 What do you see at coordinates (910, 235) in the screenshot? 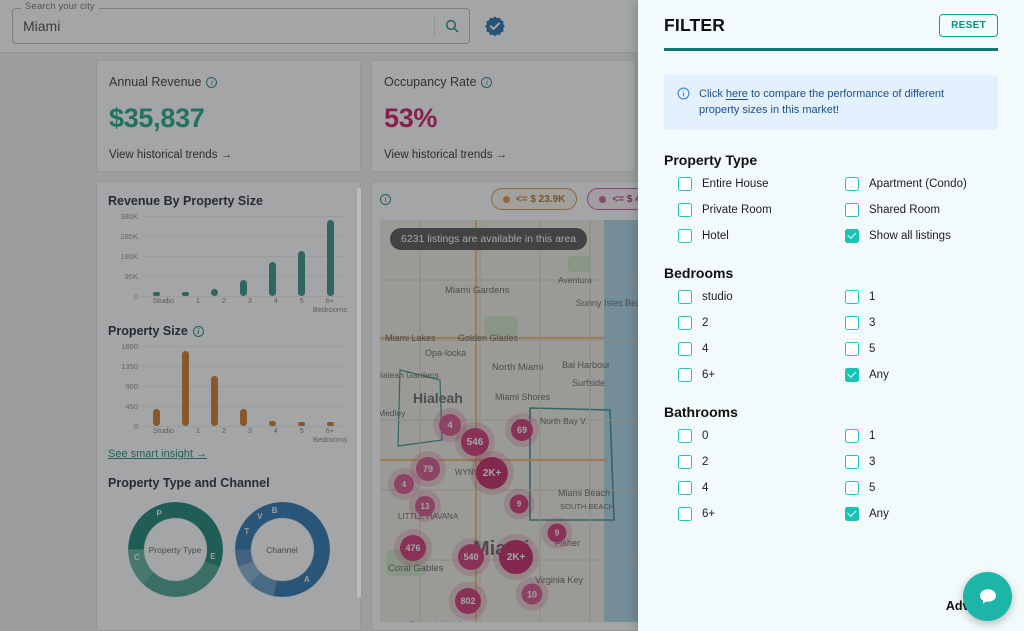
I see `filter-option-label: Show all listings` at bounding box center [910, 235].